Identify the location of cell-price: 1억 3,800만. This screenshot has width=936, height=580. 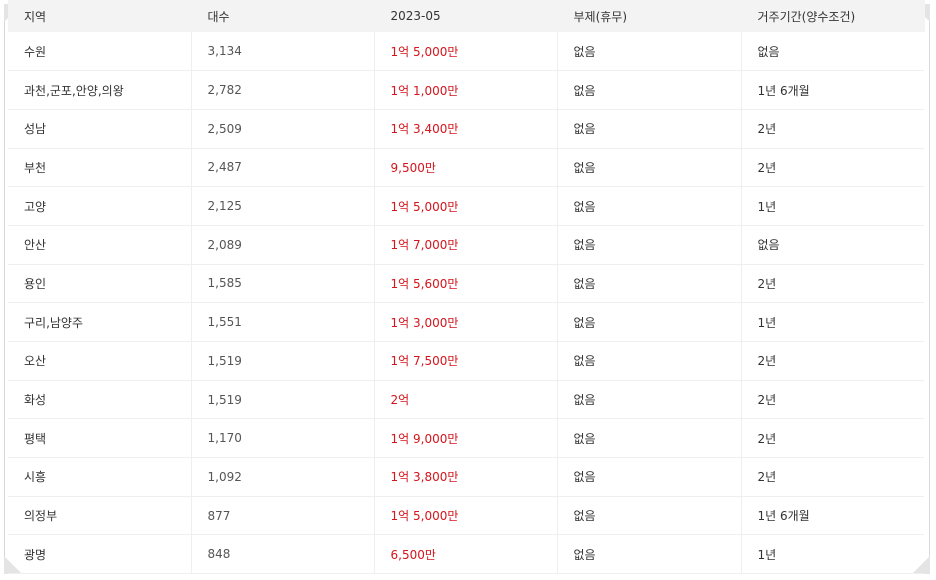
(466, 477).